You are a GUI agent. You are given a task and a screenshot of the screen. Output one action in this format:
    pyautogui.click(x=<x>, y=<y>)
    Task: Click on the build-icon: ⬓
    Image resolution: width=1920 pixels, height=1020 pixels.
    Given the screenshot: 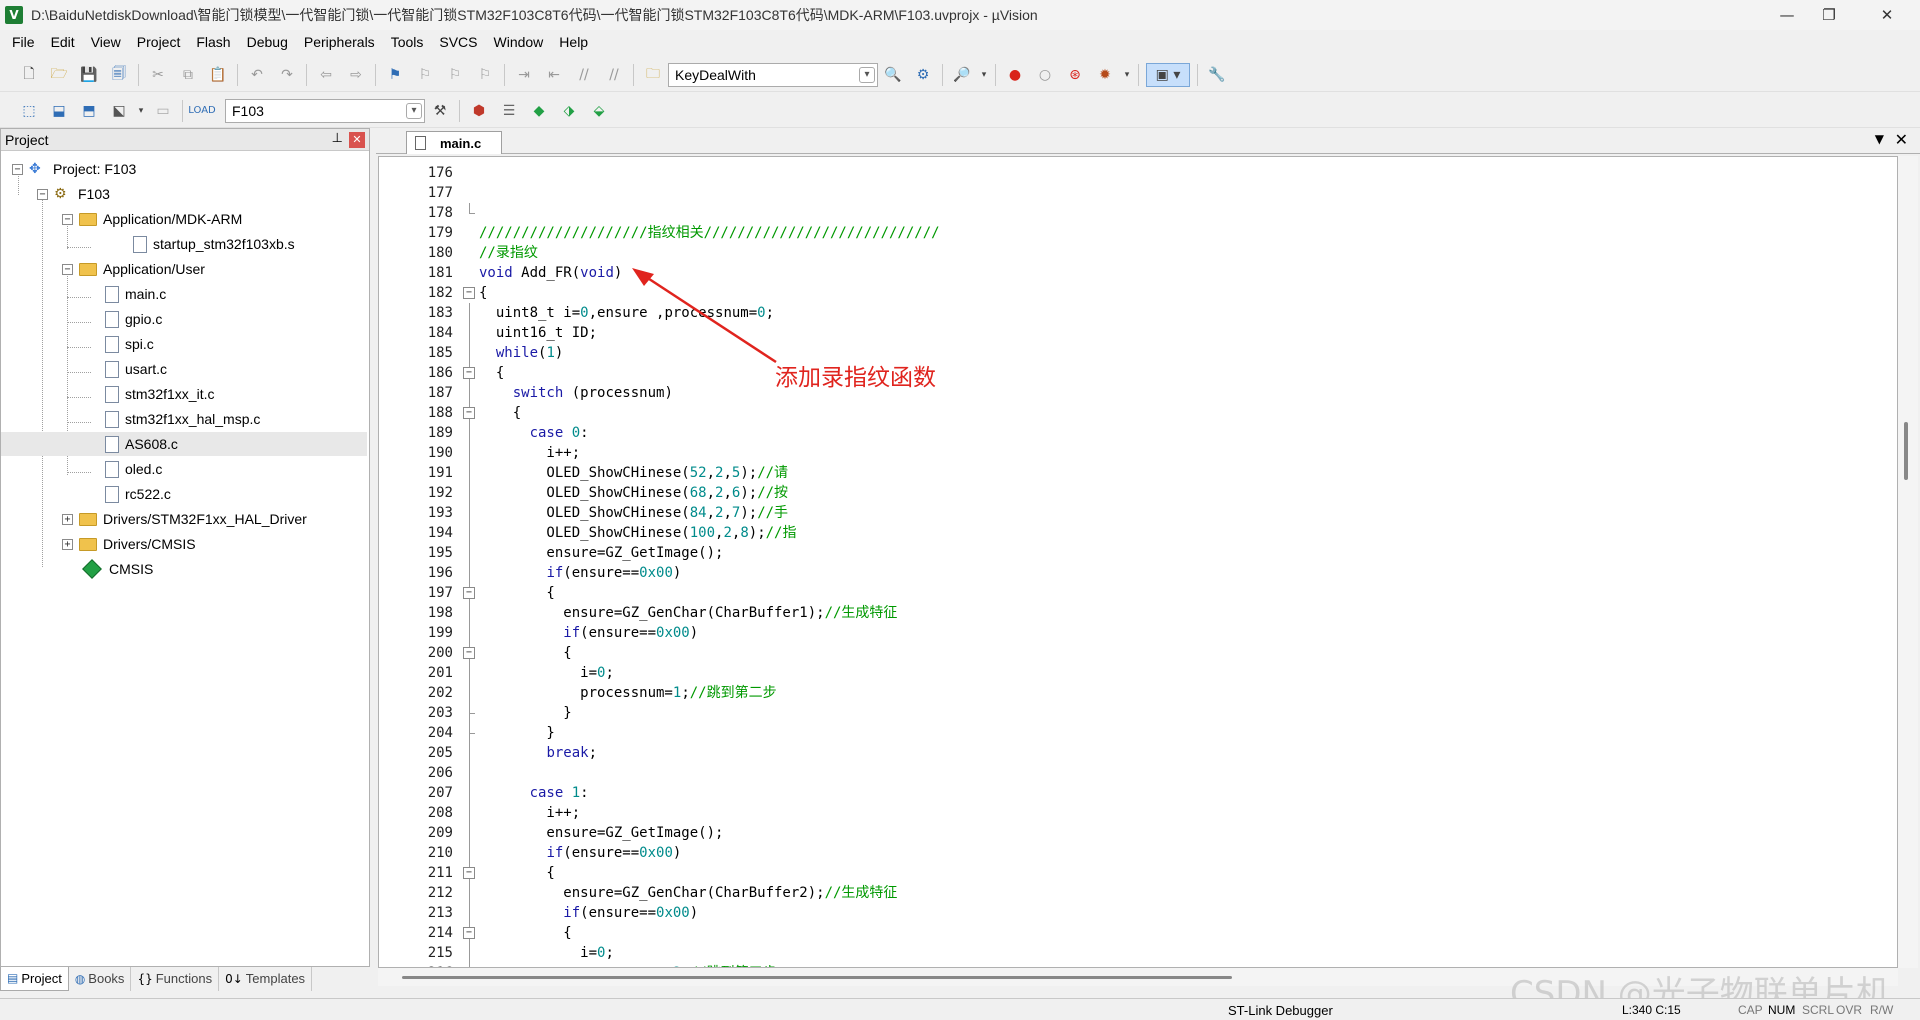 What is the action you would take?
    pyautogui.click(x=59, y=111)
    